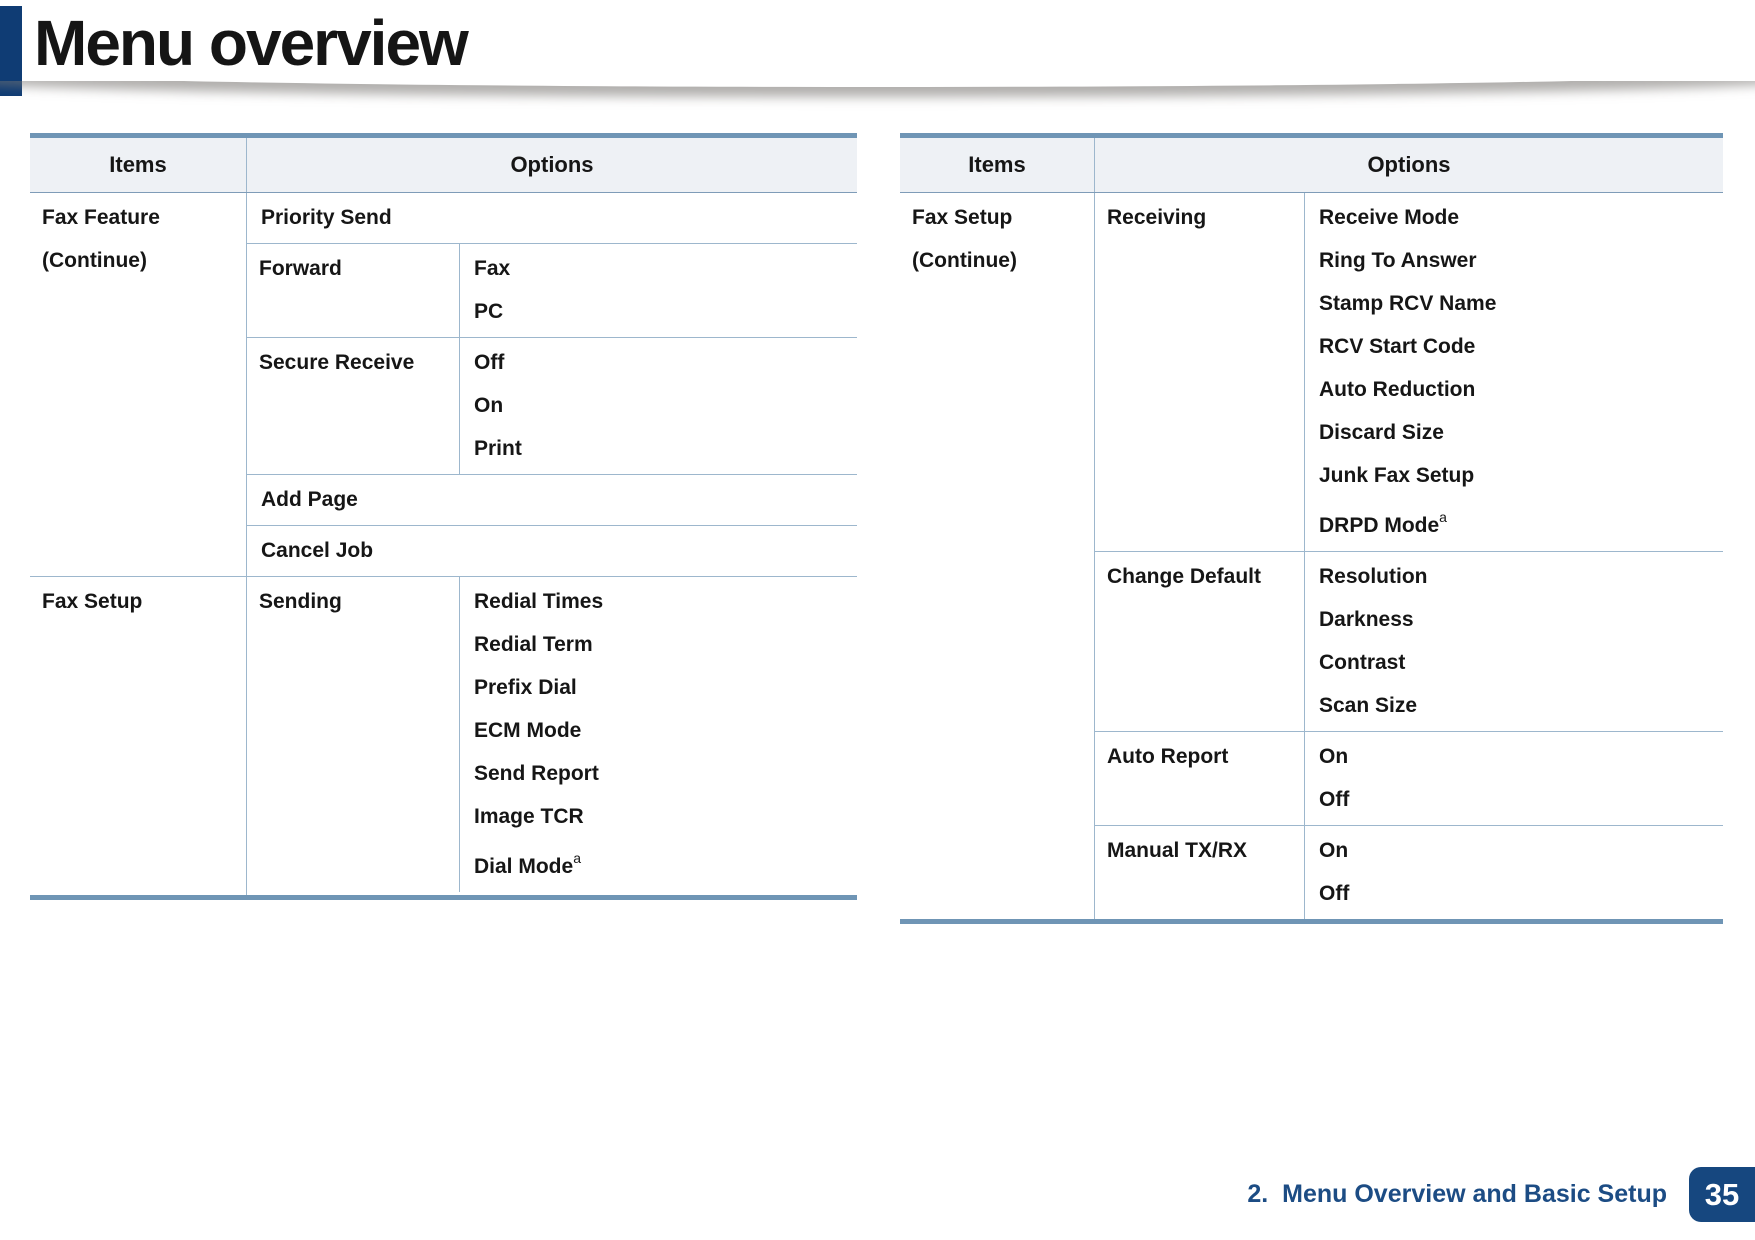 This screenshot has width=1755, height=1240. What do you see at coordinates (1200, 372) in the screenshot?
I see `sub-item-cell: Receiving` at bounding box center [1200, 372].